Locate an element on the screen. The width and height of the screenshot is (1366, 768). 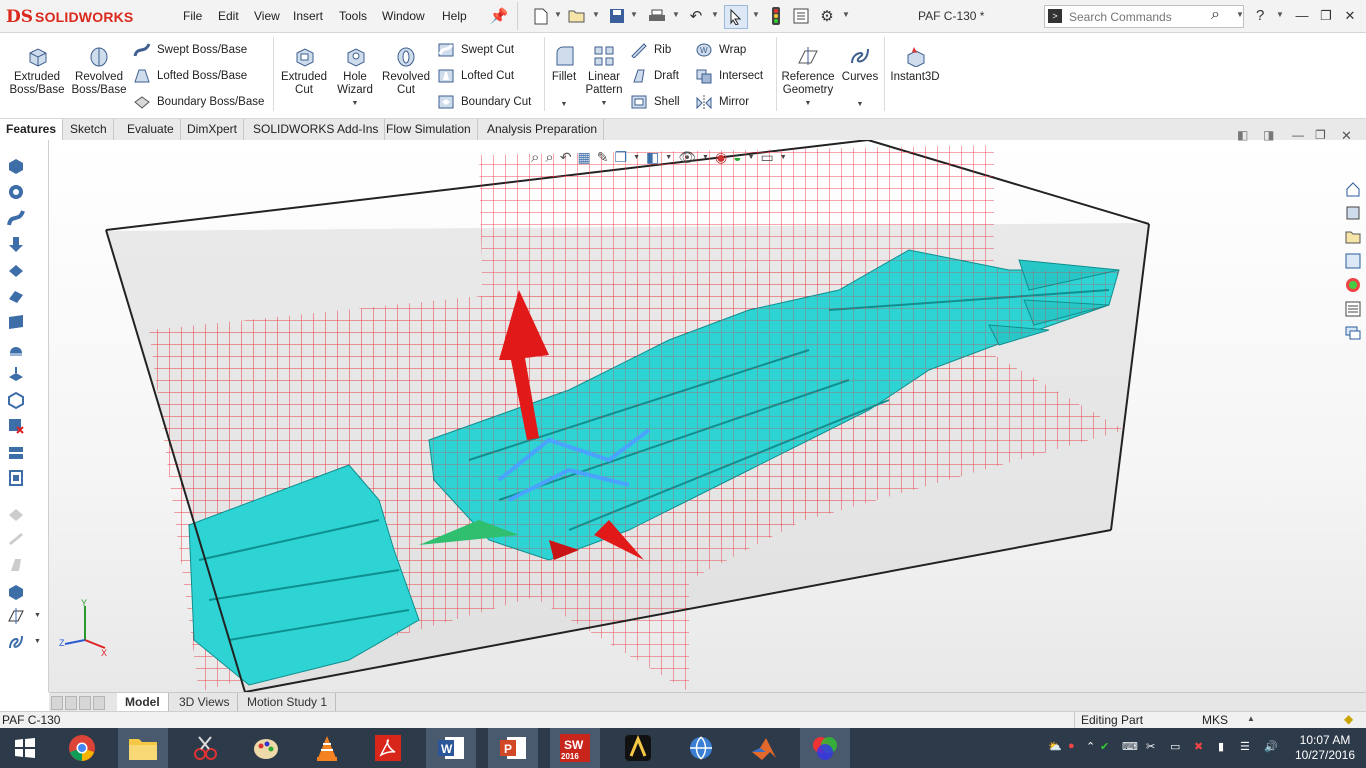
hole-wizard-button: Hole Wizard ▼ is located at coordinates (355, 73).